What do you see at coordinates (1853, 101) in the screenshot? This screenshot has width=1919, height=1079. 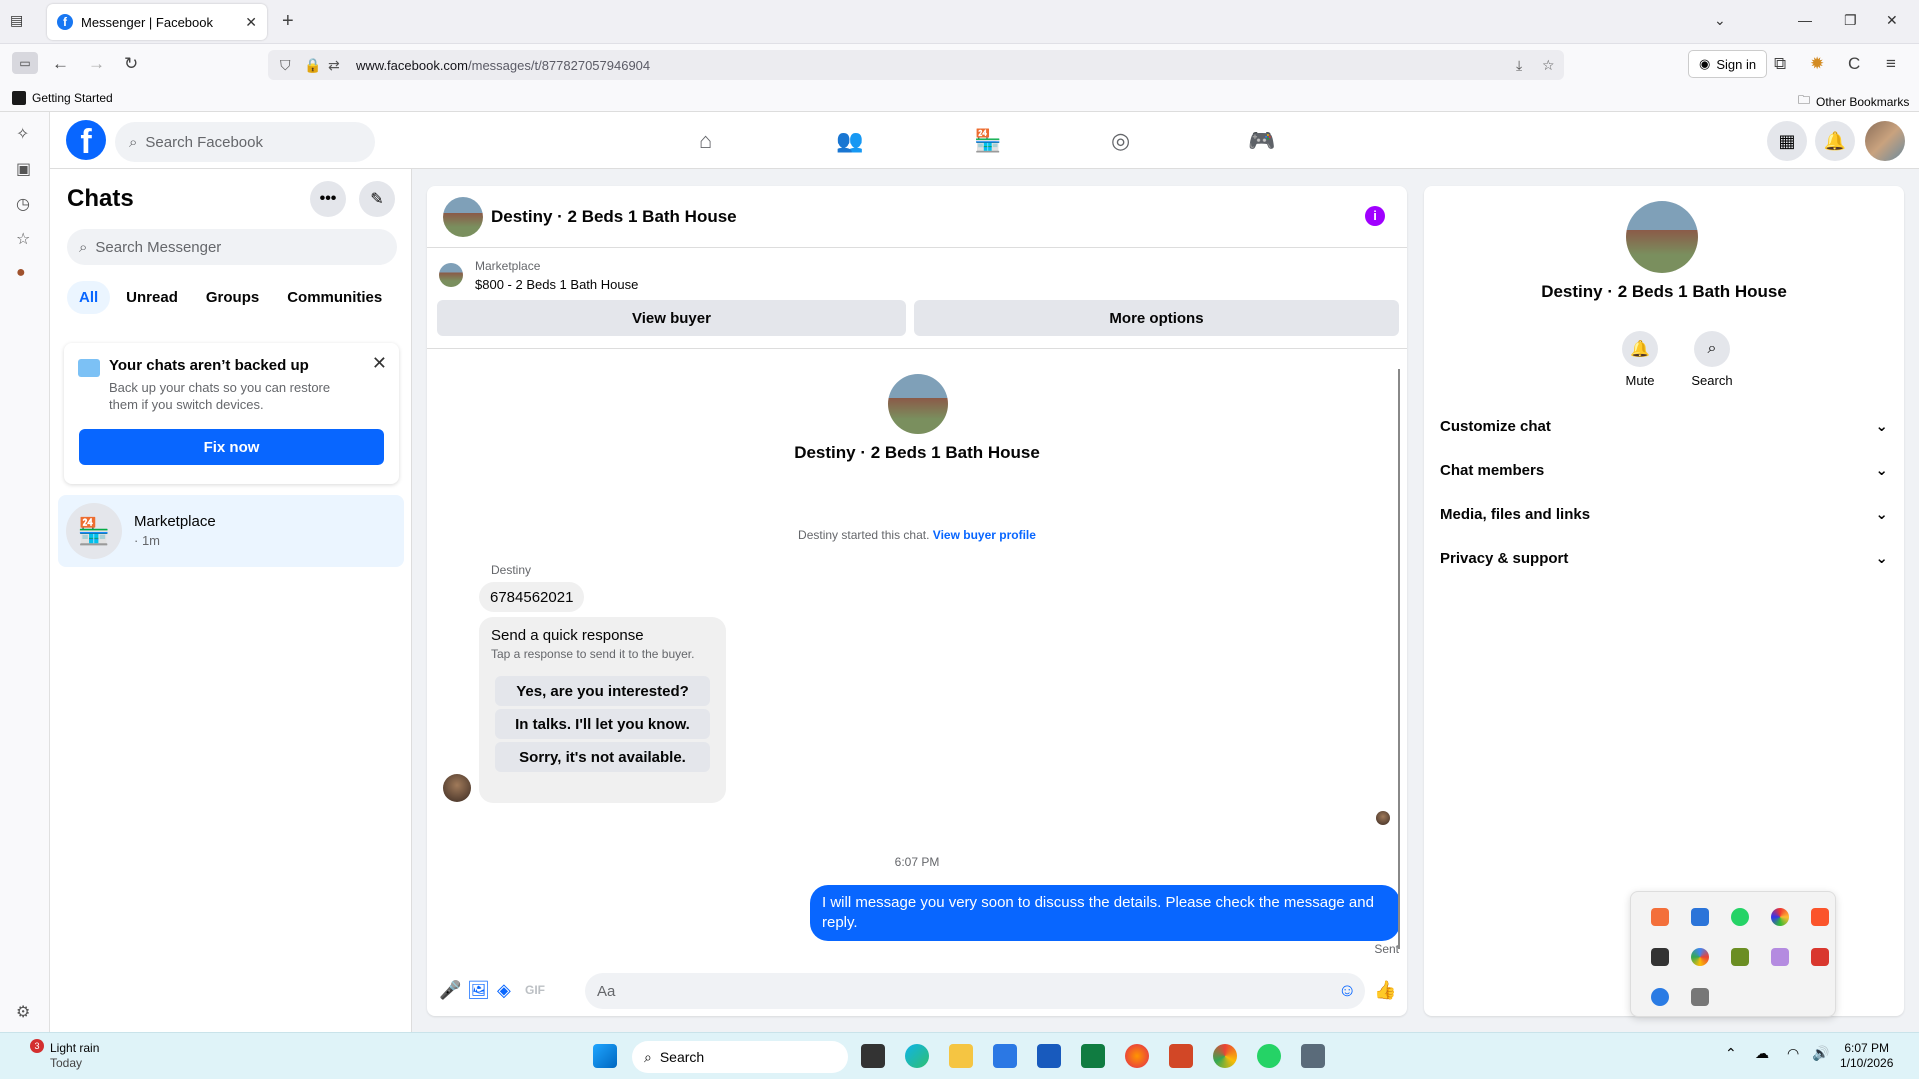 I see `bookmark-other: 🗀 Other Bookmarks` at bounding box center [1853, 101].